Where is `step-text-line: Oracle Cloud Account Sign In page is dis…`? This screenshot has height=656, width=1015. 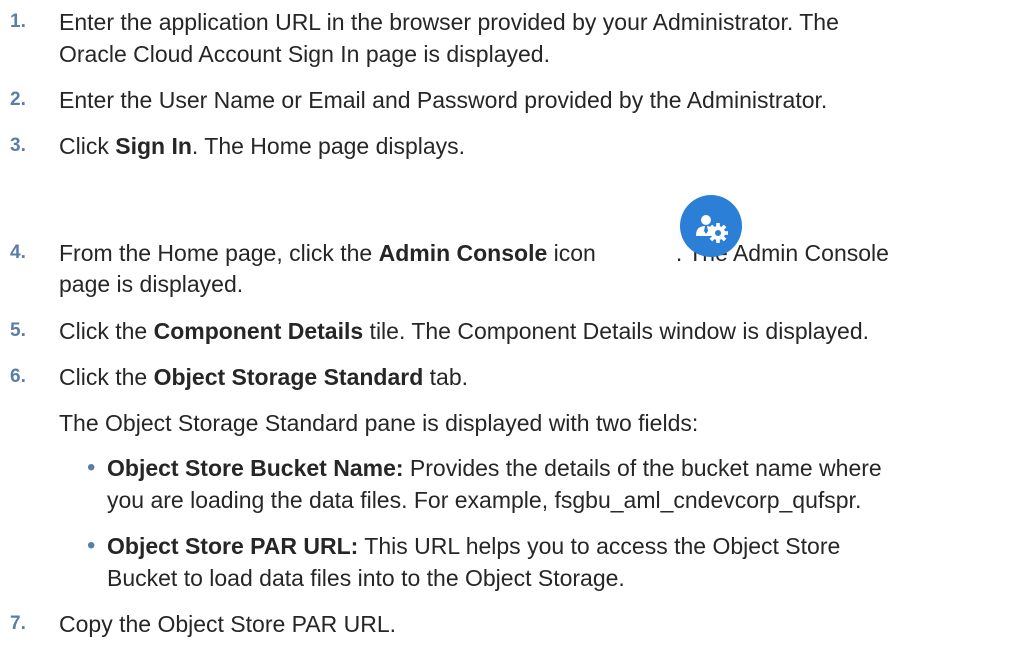 step-text-line: Oracle Cloud Account Sign In page is dis… is located at coordinates (304, 54).